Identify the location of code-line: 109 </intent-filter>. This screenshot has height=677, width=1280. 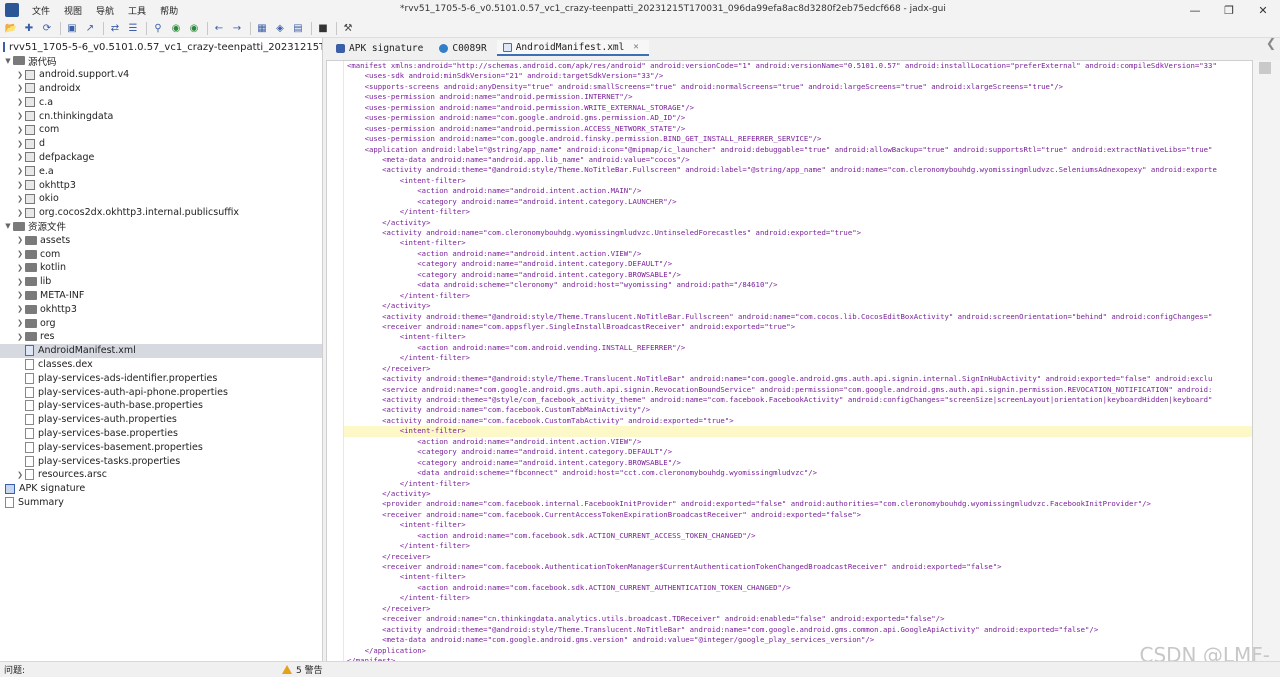
(798, 484).